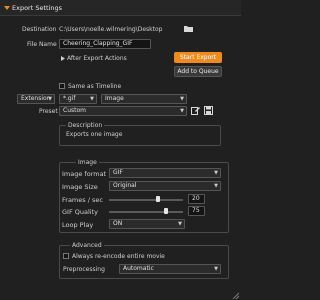 This screenshot has height=300, width=320. Describe the element at coordinates (63, 58) in the screenshot. I see `expand-arrow-icon` at that location.